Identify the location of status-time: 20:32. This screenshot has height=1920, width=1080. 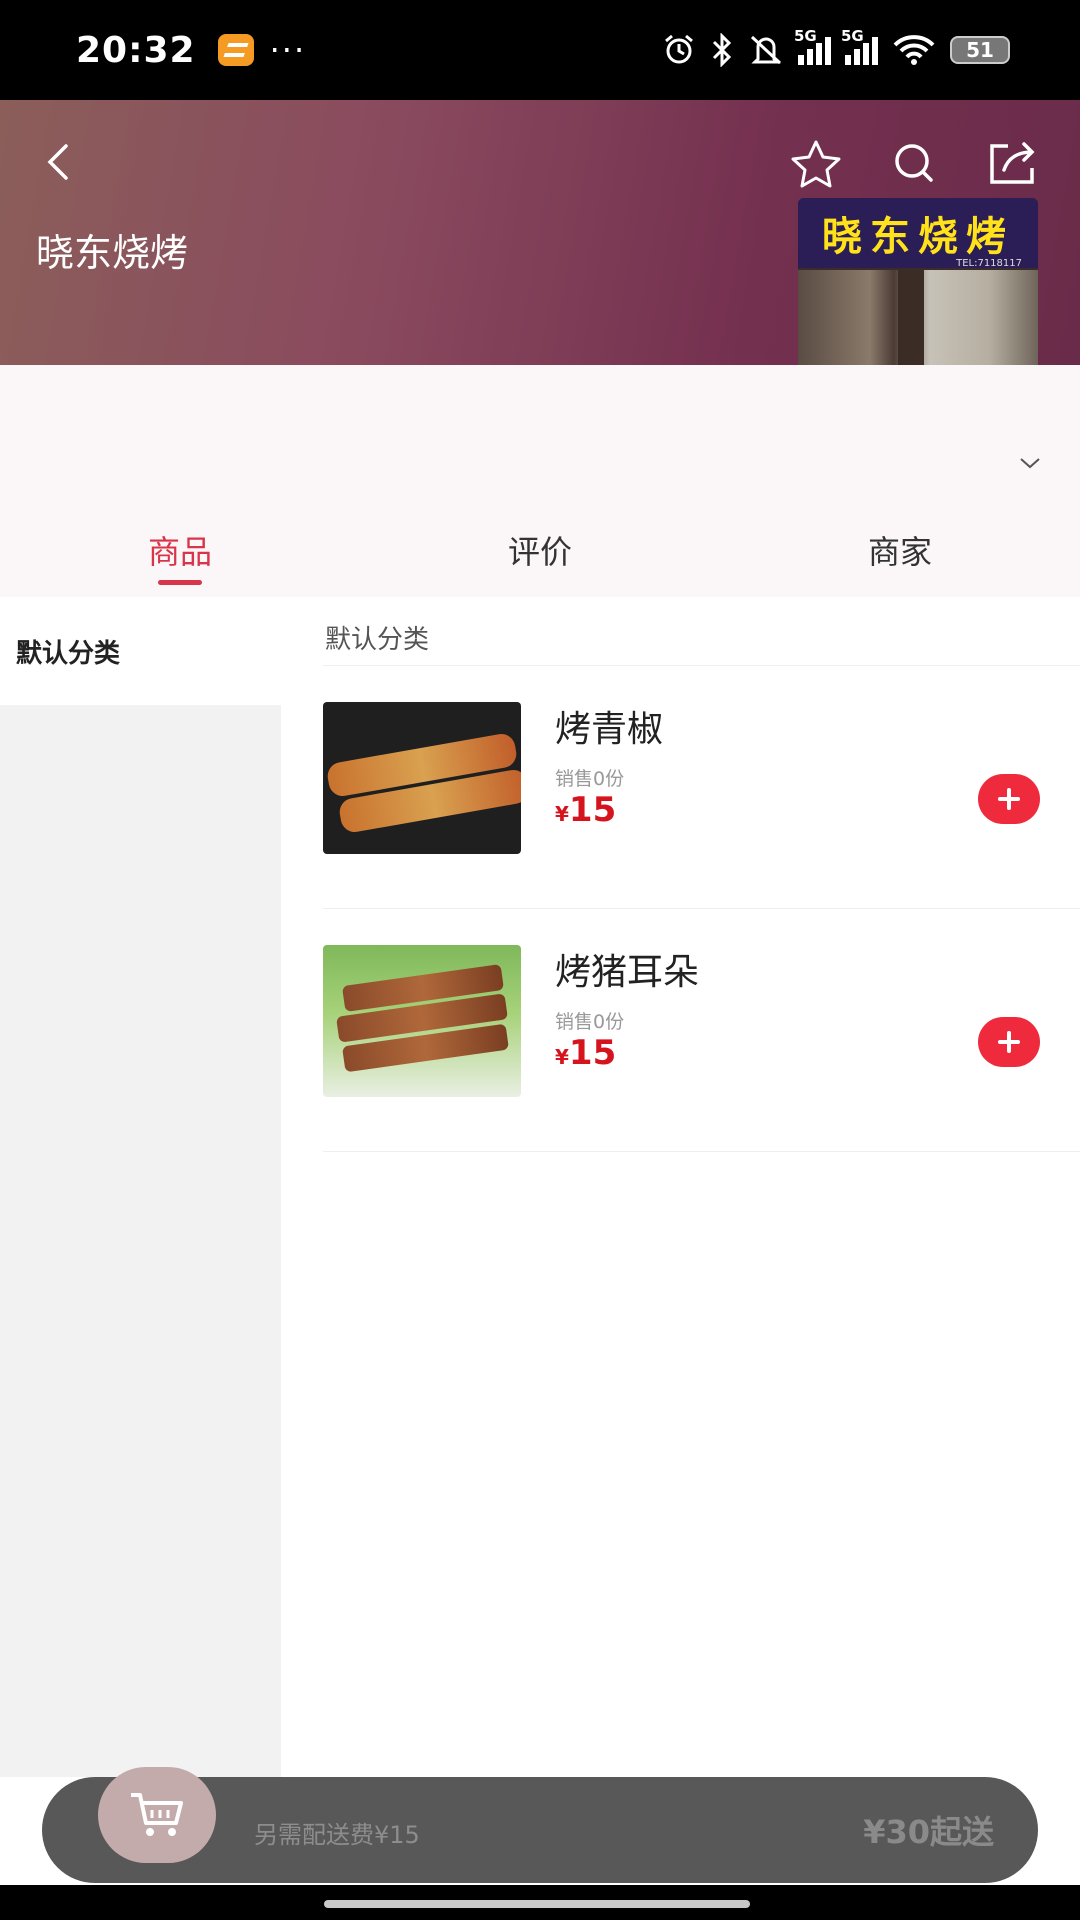
(136, 50).